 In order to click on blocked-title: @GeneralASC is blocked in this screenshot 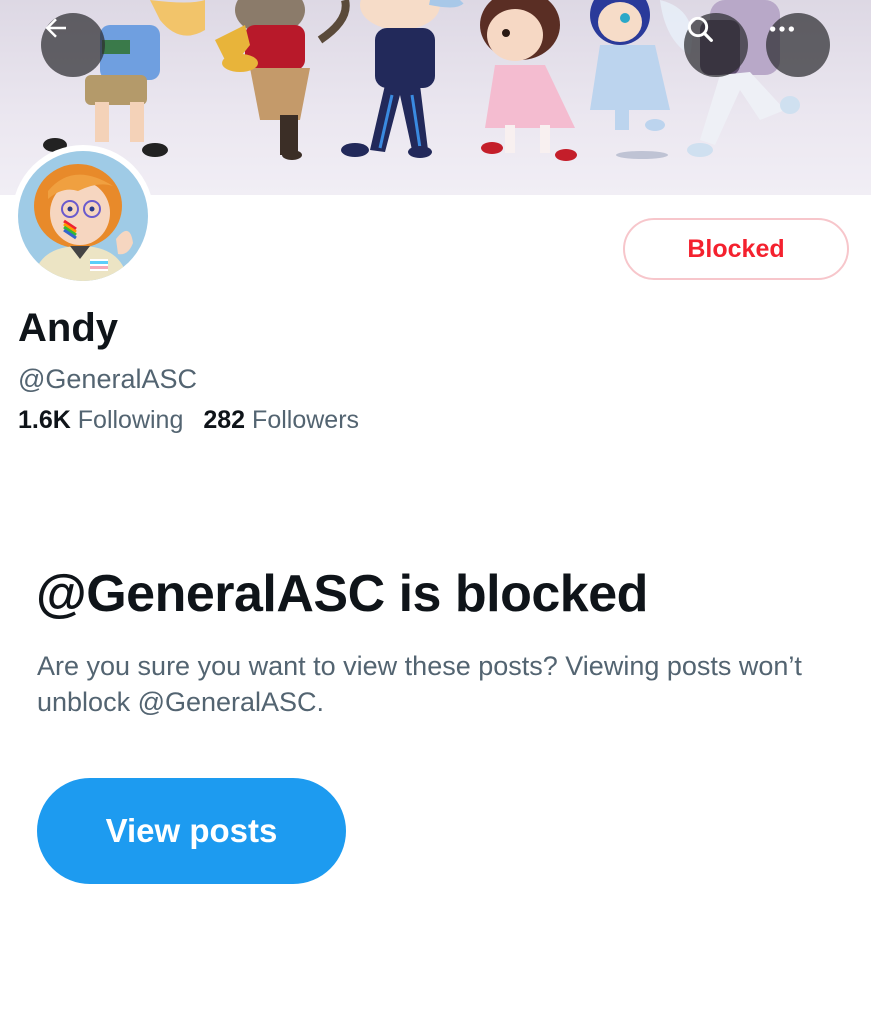, I will do `click(342, 594)`.